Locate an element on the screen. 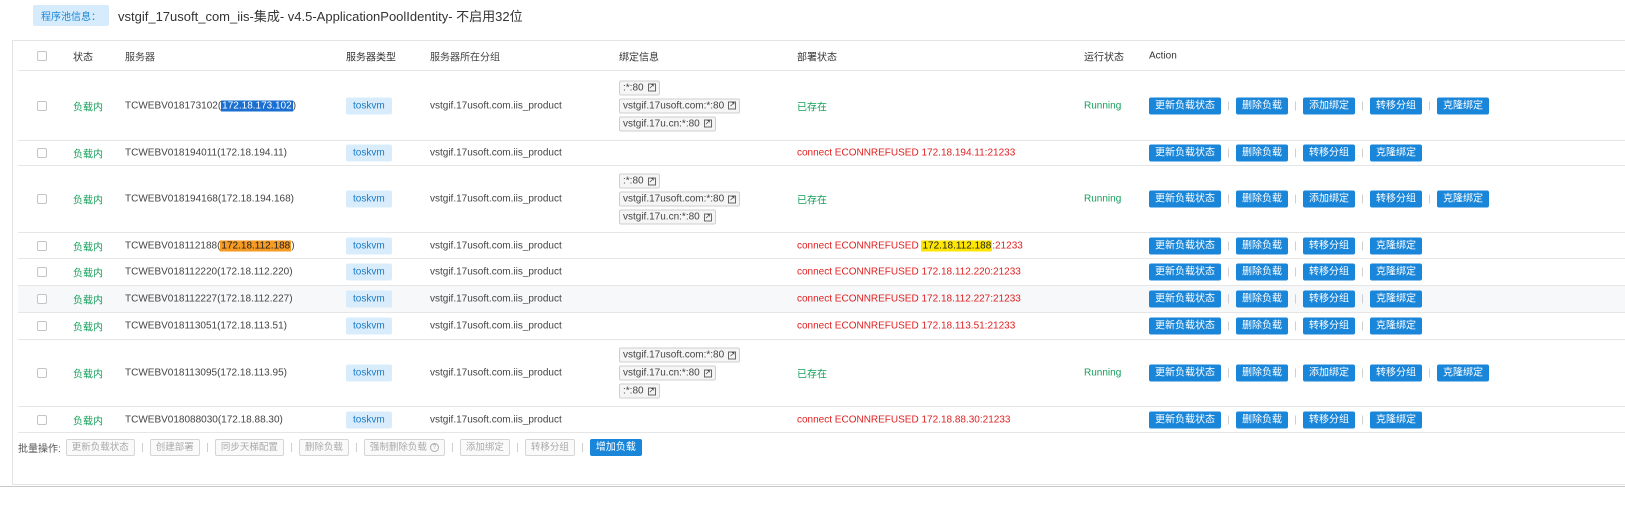  deploy-suffix: :21233 is located at coordinates (1007, 245).